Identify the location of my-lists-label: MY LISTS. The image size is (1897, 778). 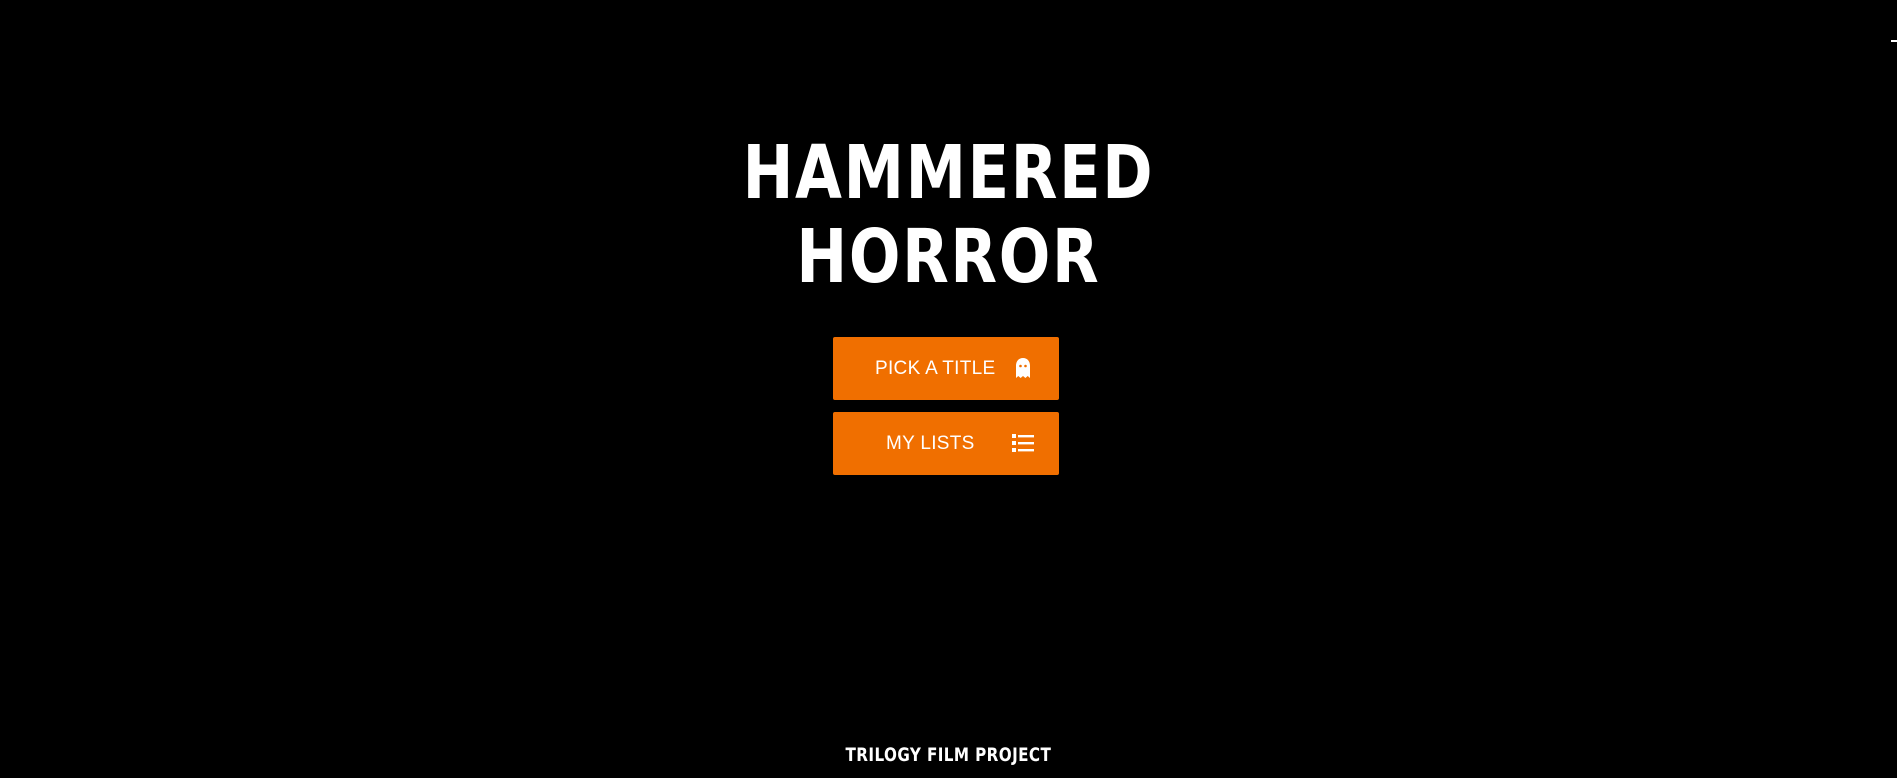
(930, 443).